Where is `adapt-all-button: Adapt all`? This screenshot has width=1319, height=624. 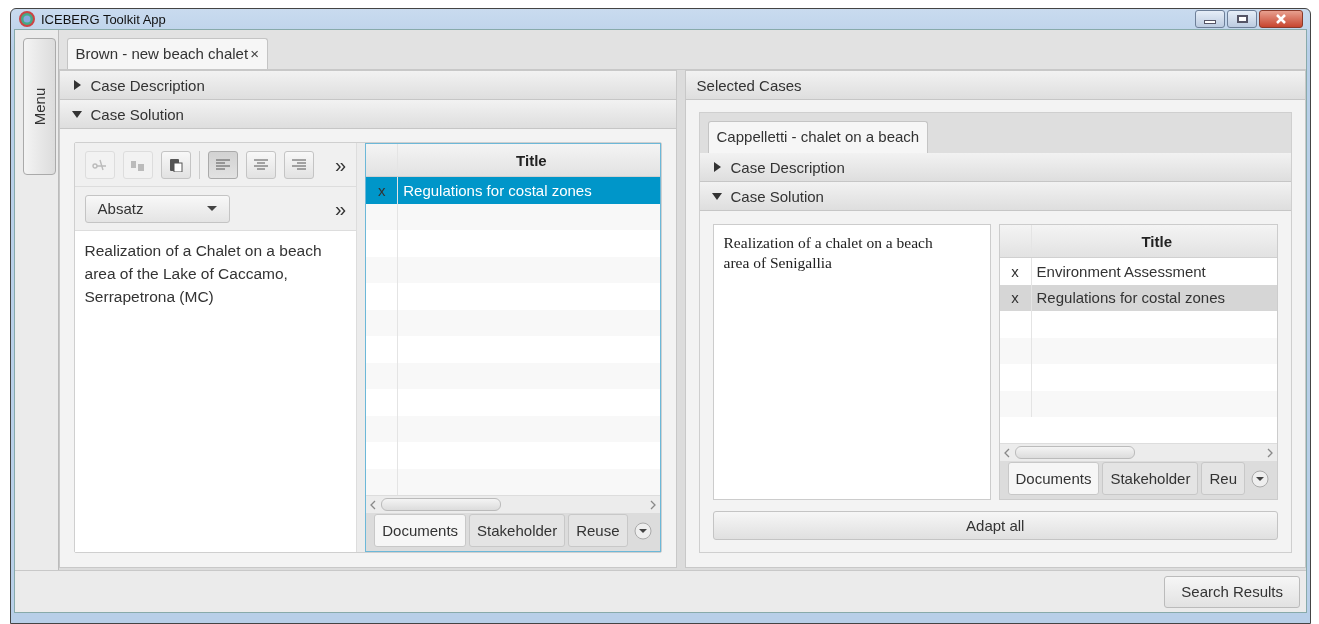 adapt-all-button: Adapt all is located at coordinates (995, 525).